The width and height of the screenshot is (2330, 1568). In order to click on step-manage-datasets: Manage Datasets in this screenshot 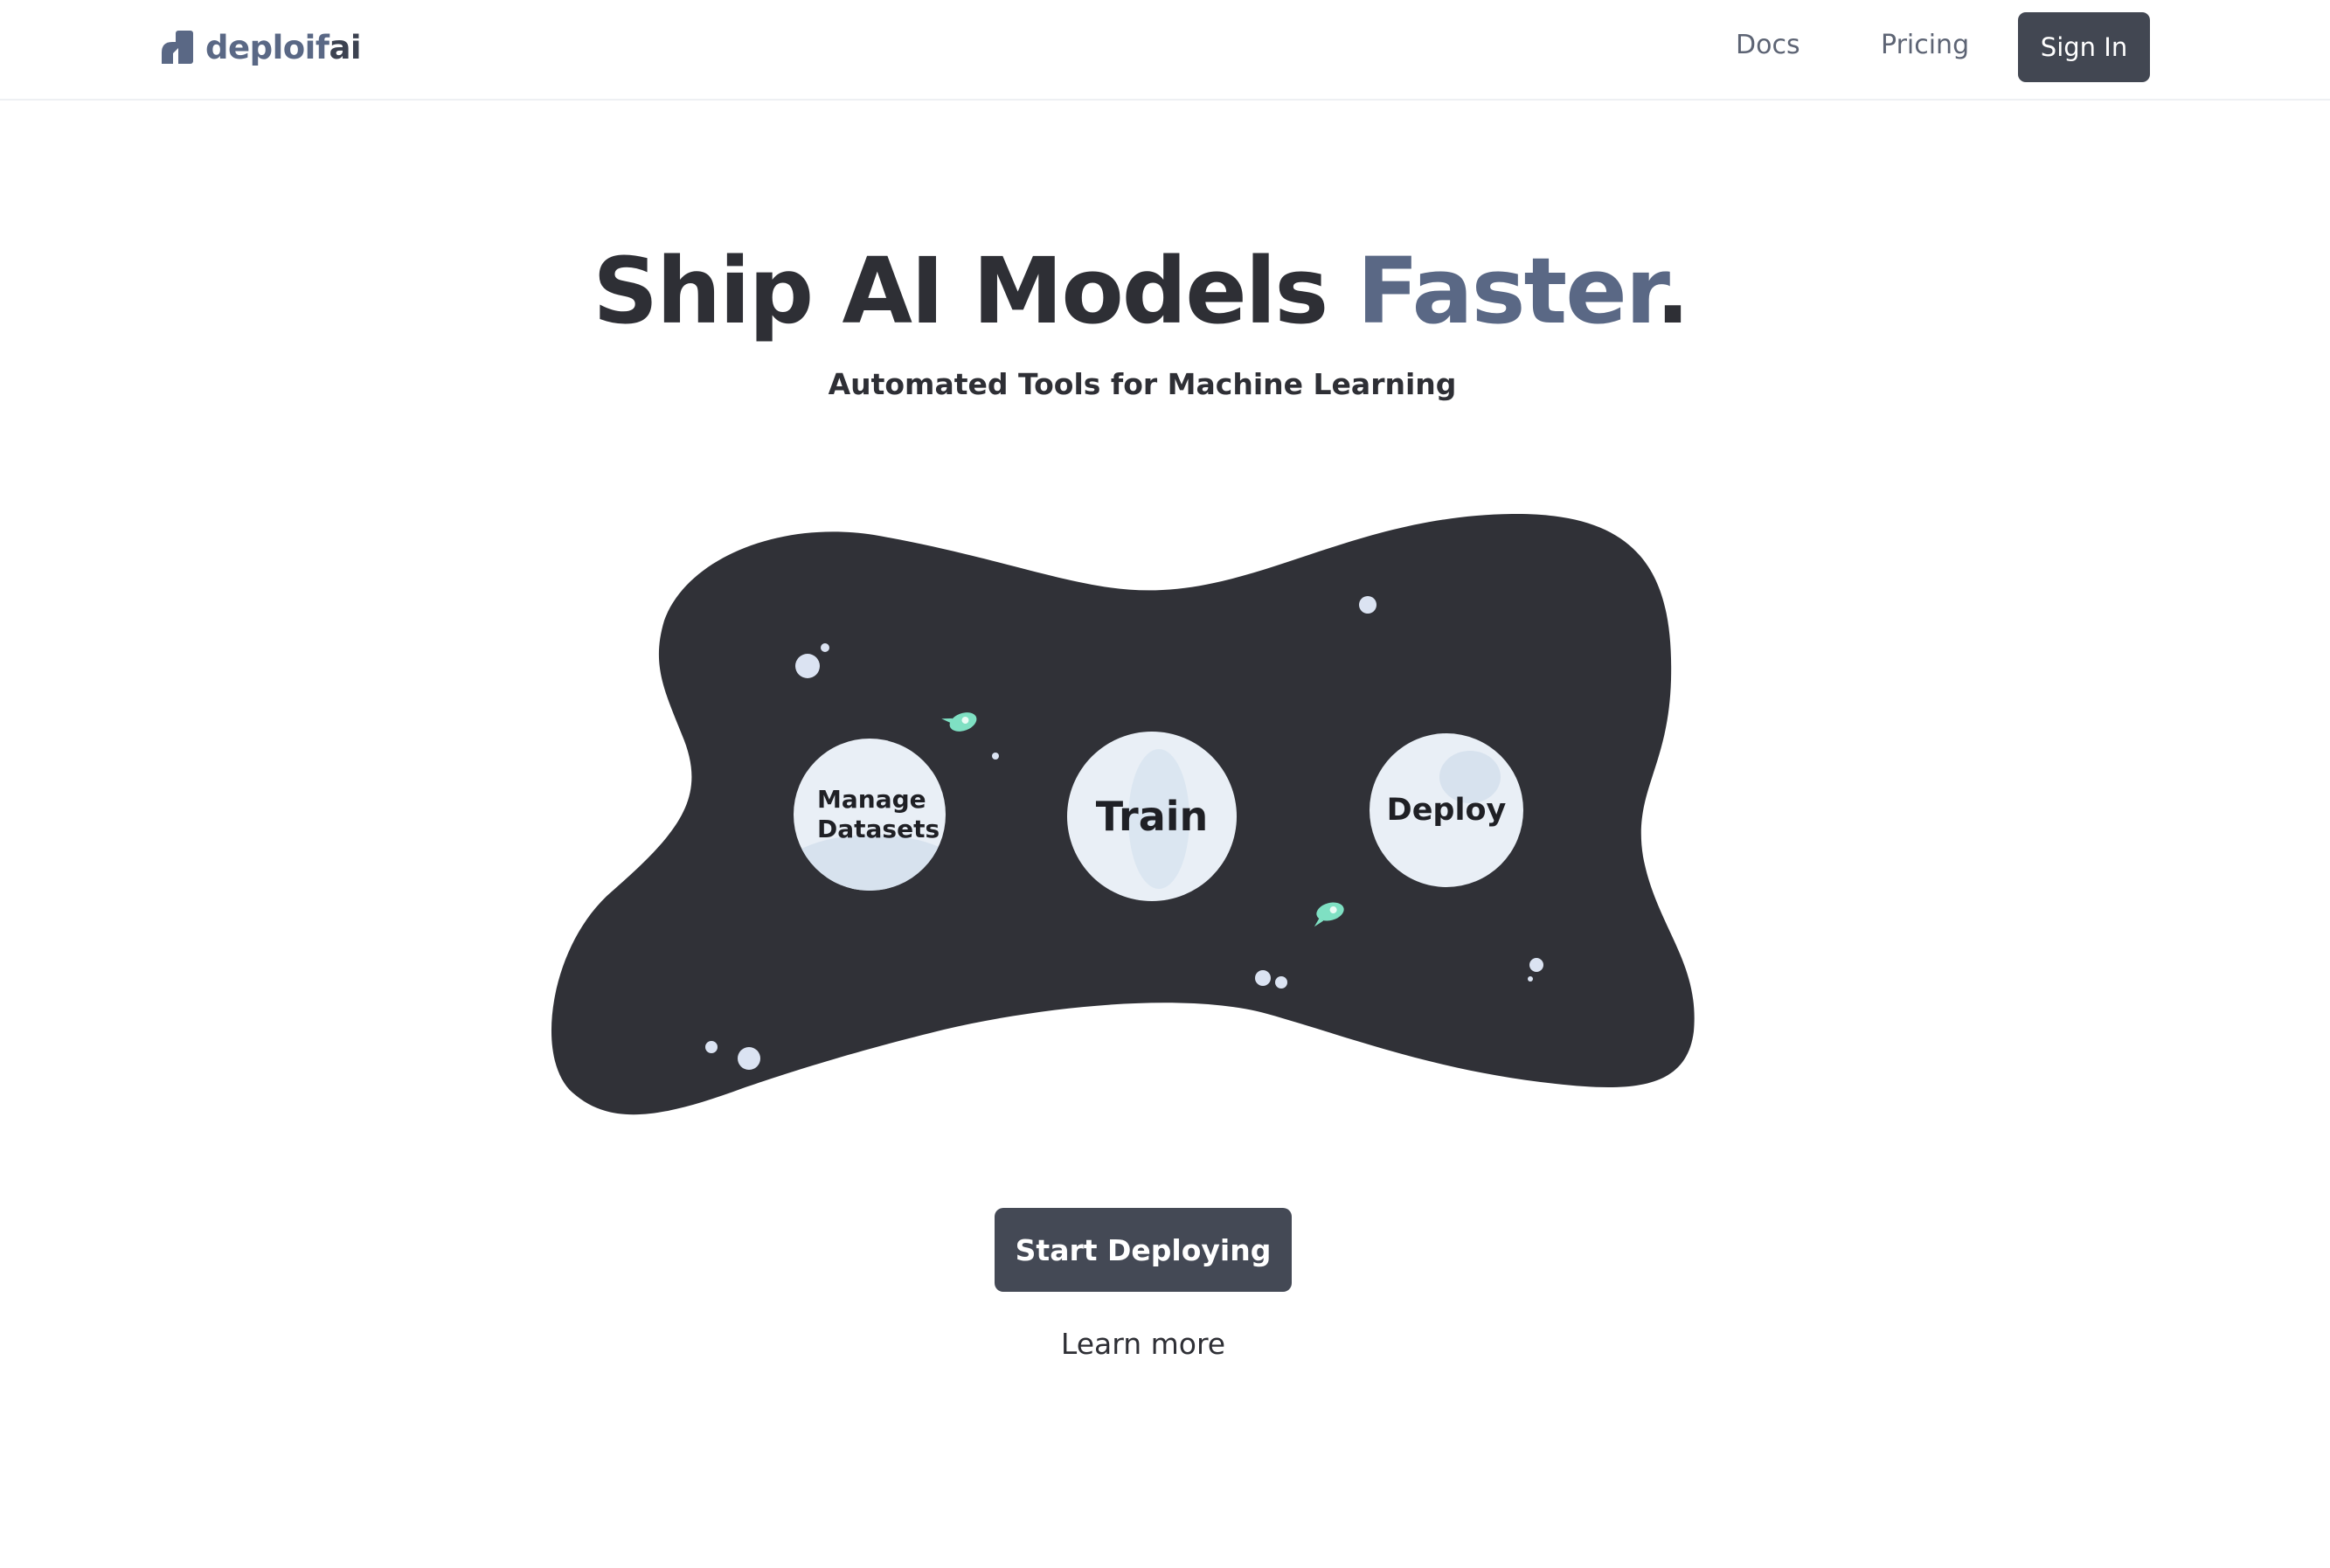, I will do `click(870, 815)`.